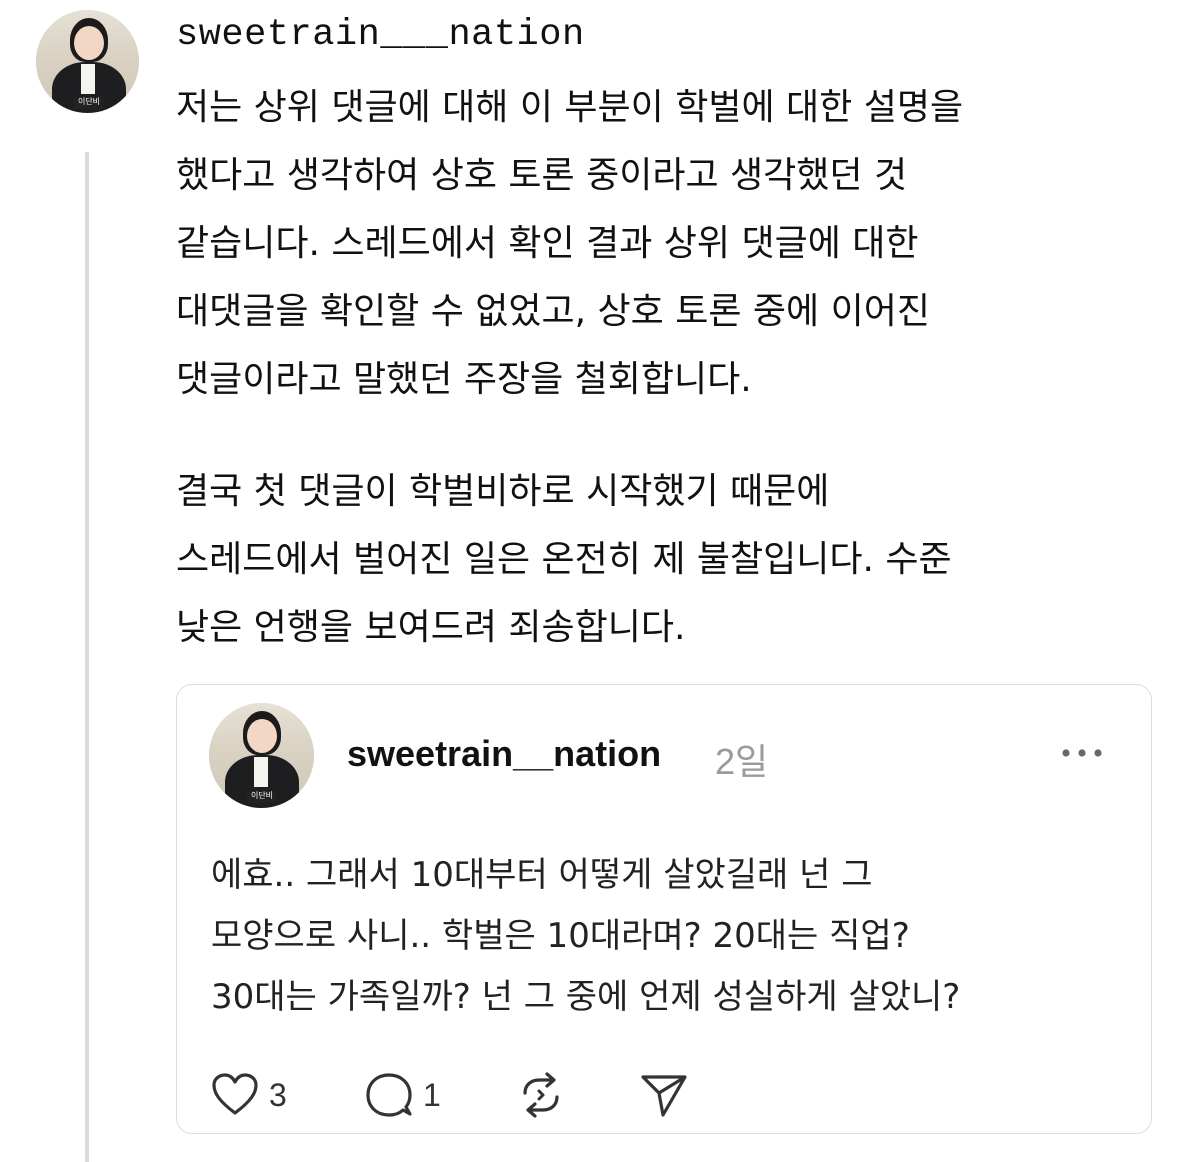  I want to click on comment-icon, so click(389, 1095).